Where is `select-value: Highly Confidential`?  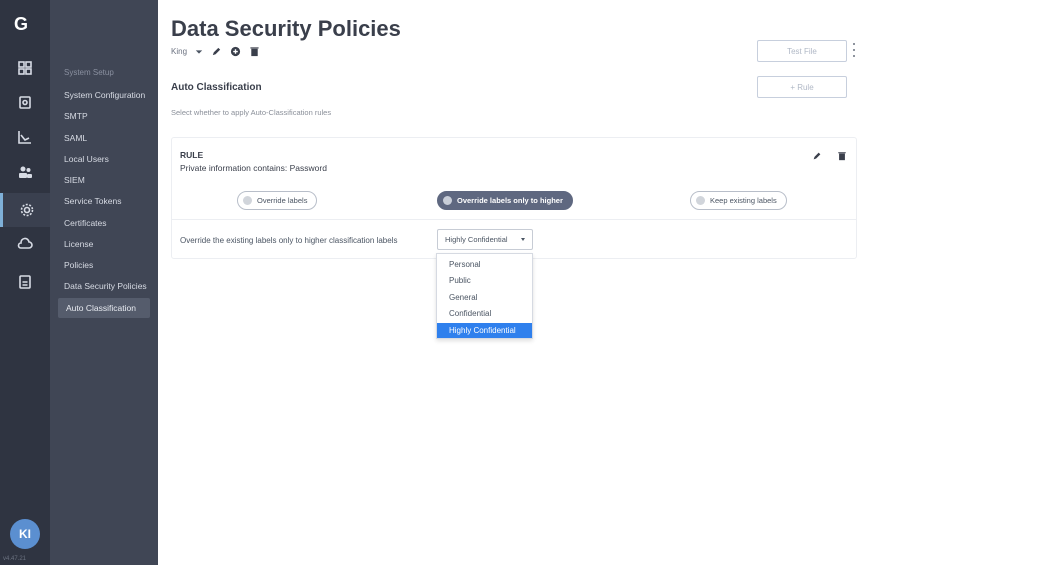
select-value: Highly Confidential is located at coordinates (476, 239).